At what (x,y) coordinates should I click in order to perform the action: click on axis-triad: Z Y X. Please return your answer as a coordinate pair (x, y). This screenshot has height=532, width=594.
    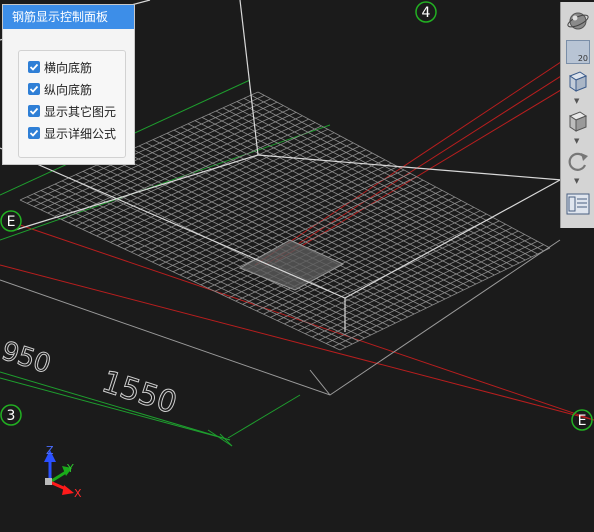
    Looking at the image, I should click on (63, 472).